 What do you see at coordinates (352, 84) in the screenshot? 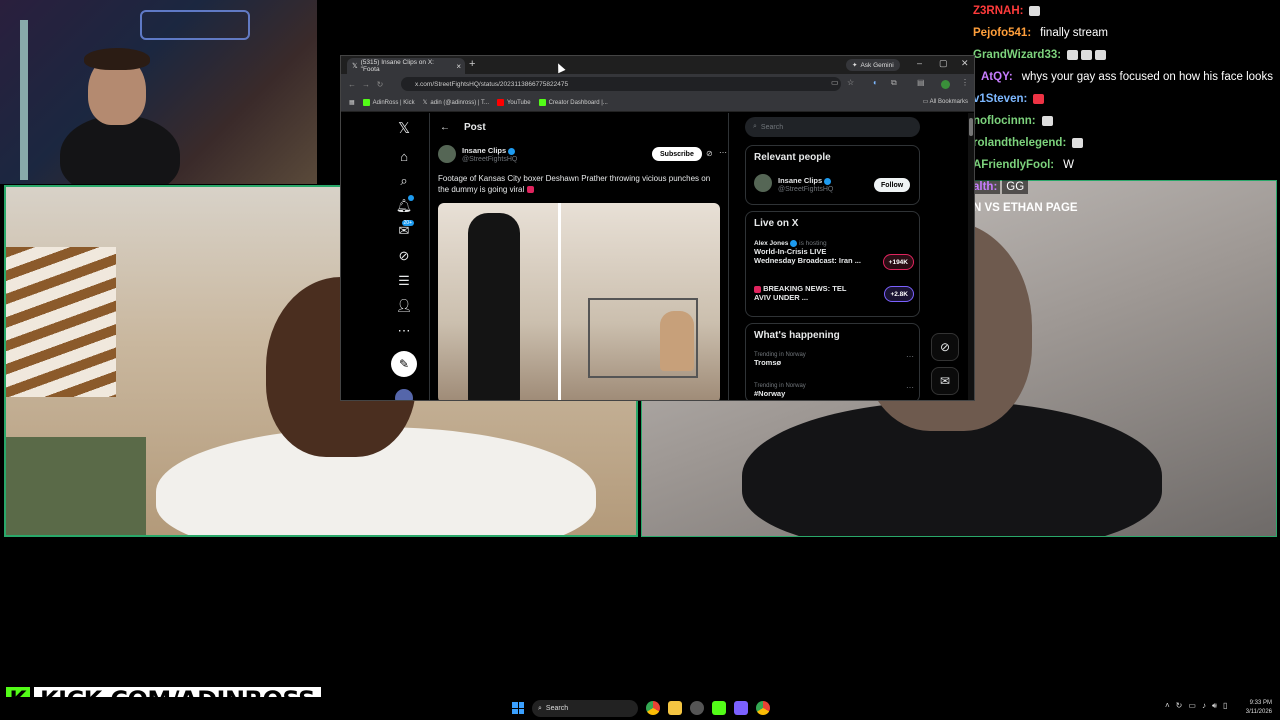
I see `back-icon: ←` at bounding box center [352, 84].